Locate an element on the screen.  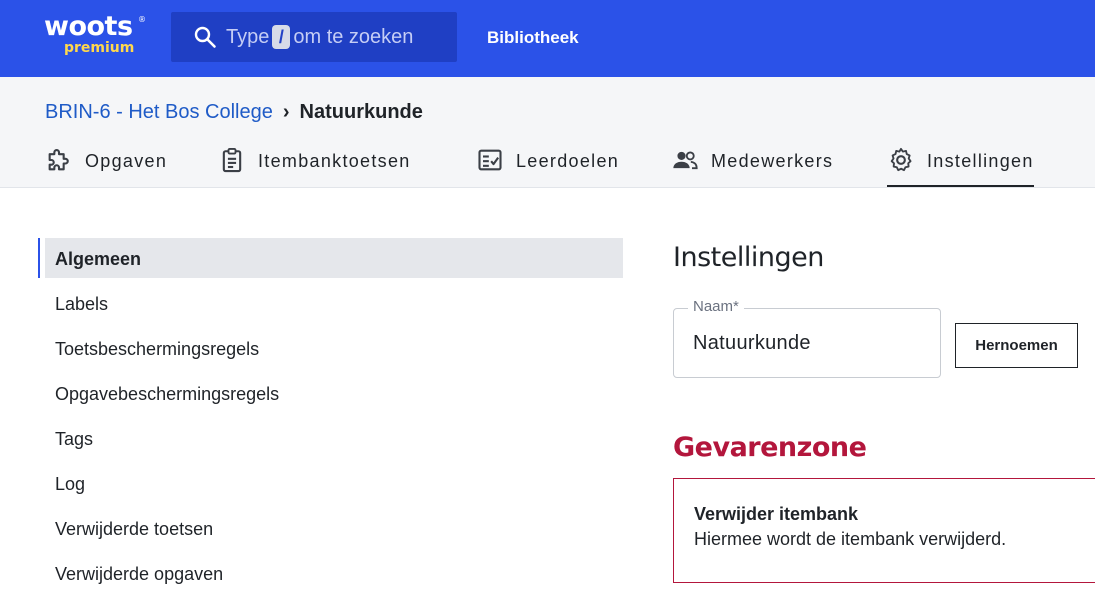
rename-button: Hernoemen is located at coordinates (1016, 345).